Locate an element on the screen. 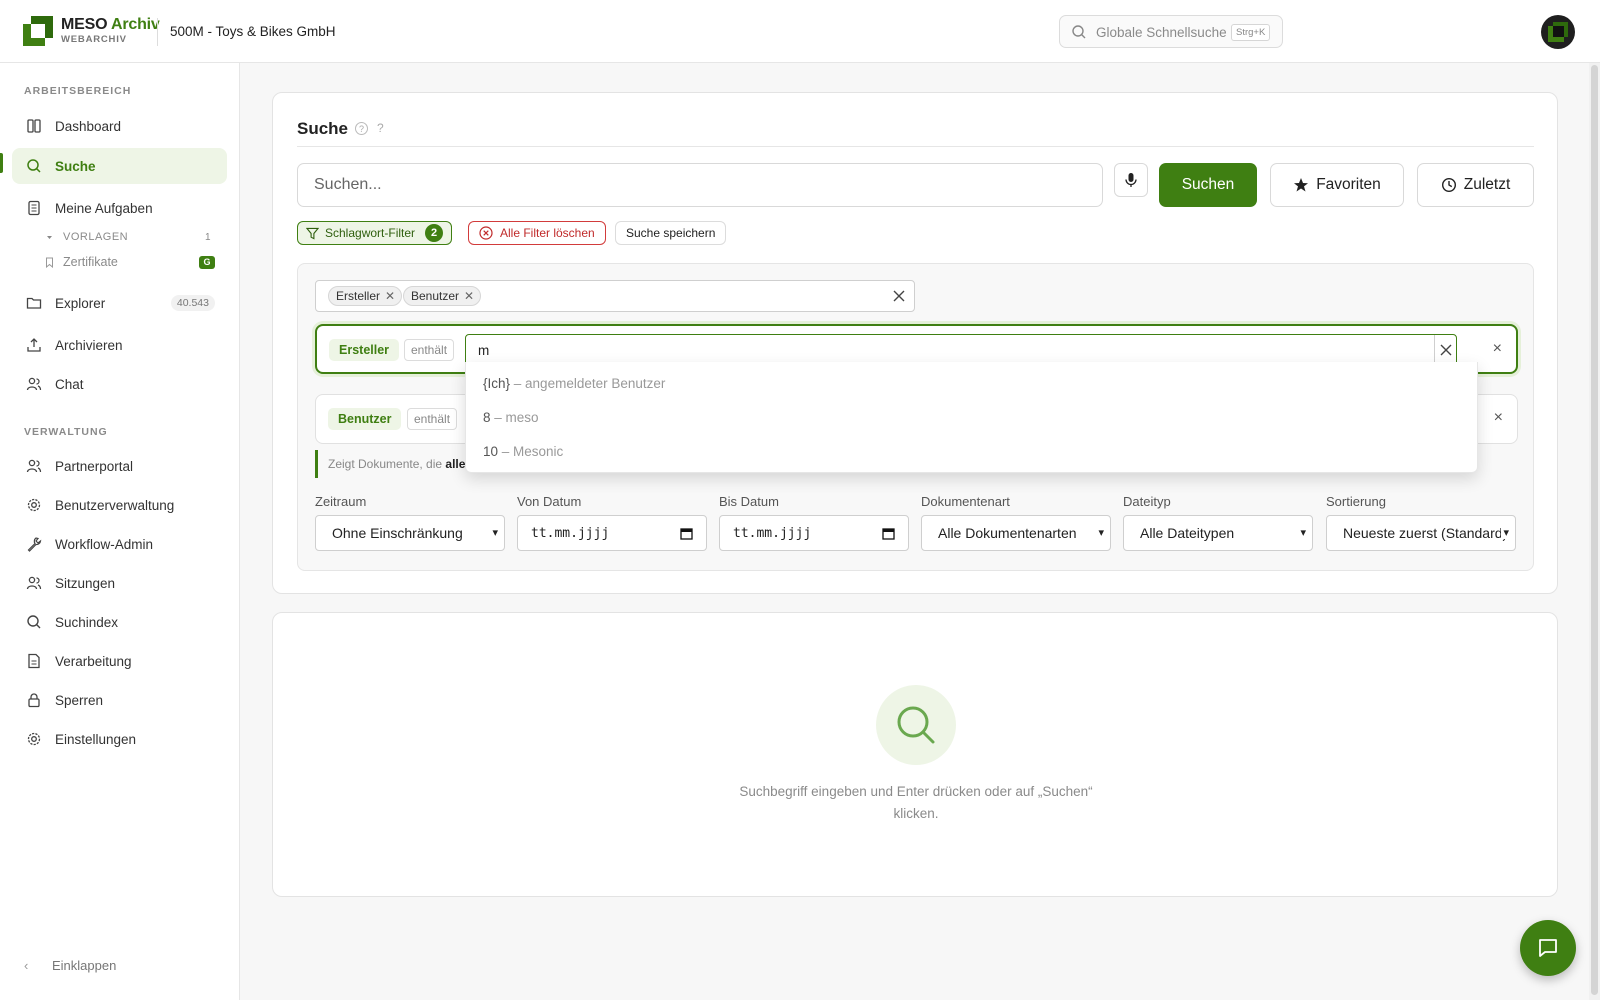 This screenshot has height=1000, width=1600. chat-bubble-icon is located at coordinates (1548, 948).